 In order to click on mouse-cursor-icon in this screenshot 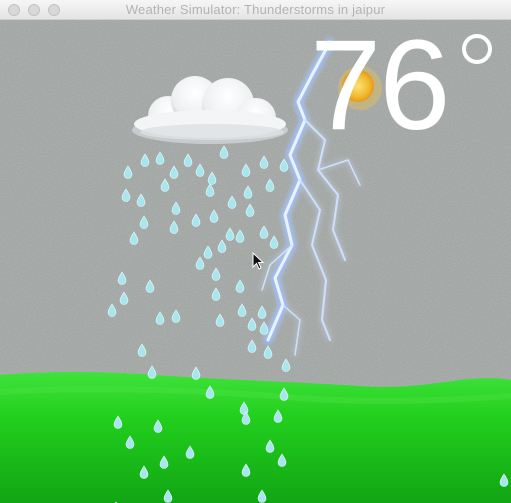, I will do `click(258, 261)`.